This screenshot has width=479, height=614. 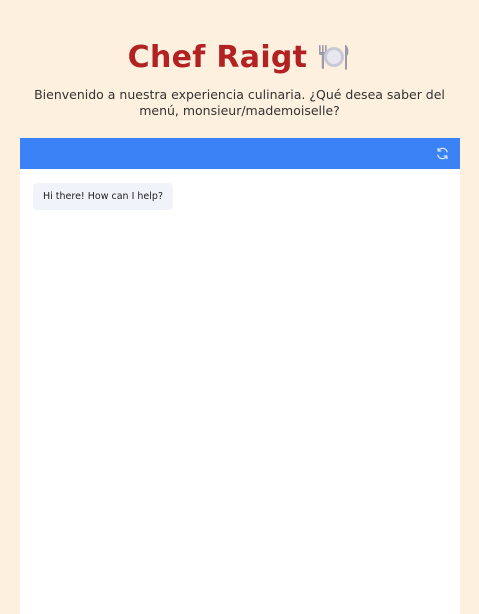 I want to click on title-row: Chef Raigt, so click(x=239, y=57).